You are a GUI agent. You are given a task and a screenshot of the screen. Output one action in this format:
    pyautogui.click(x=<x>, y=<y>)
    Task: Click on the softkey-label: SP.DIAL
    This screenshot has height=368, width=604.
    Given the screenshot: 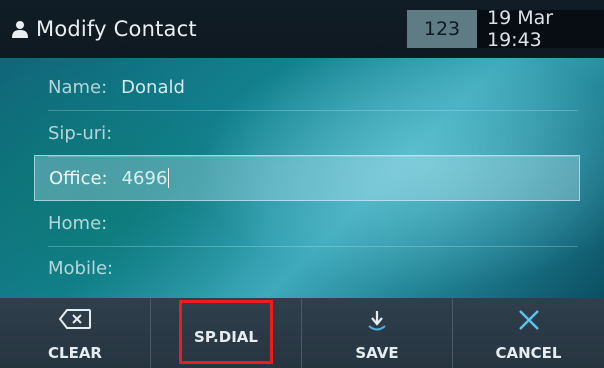 What is the action you would take?
    pyautogui.click(x=226, y=337)
    